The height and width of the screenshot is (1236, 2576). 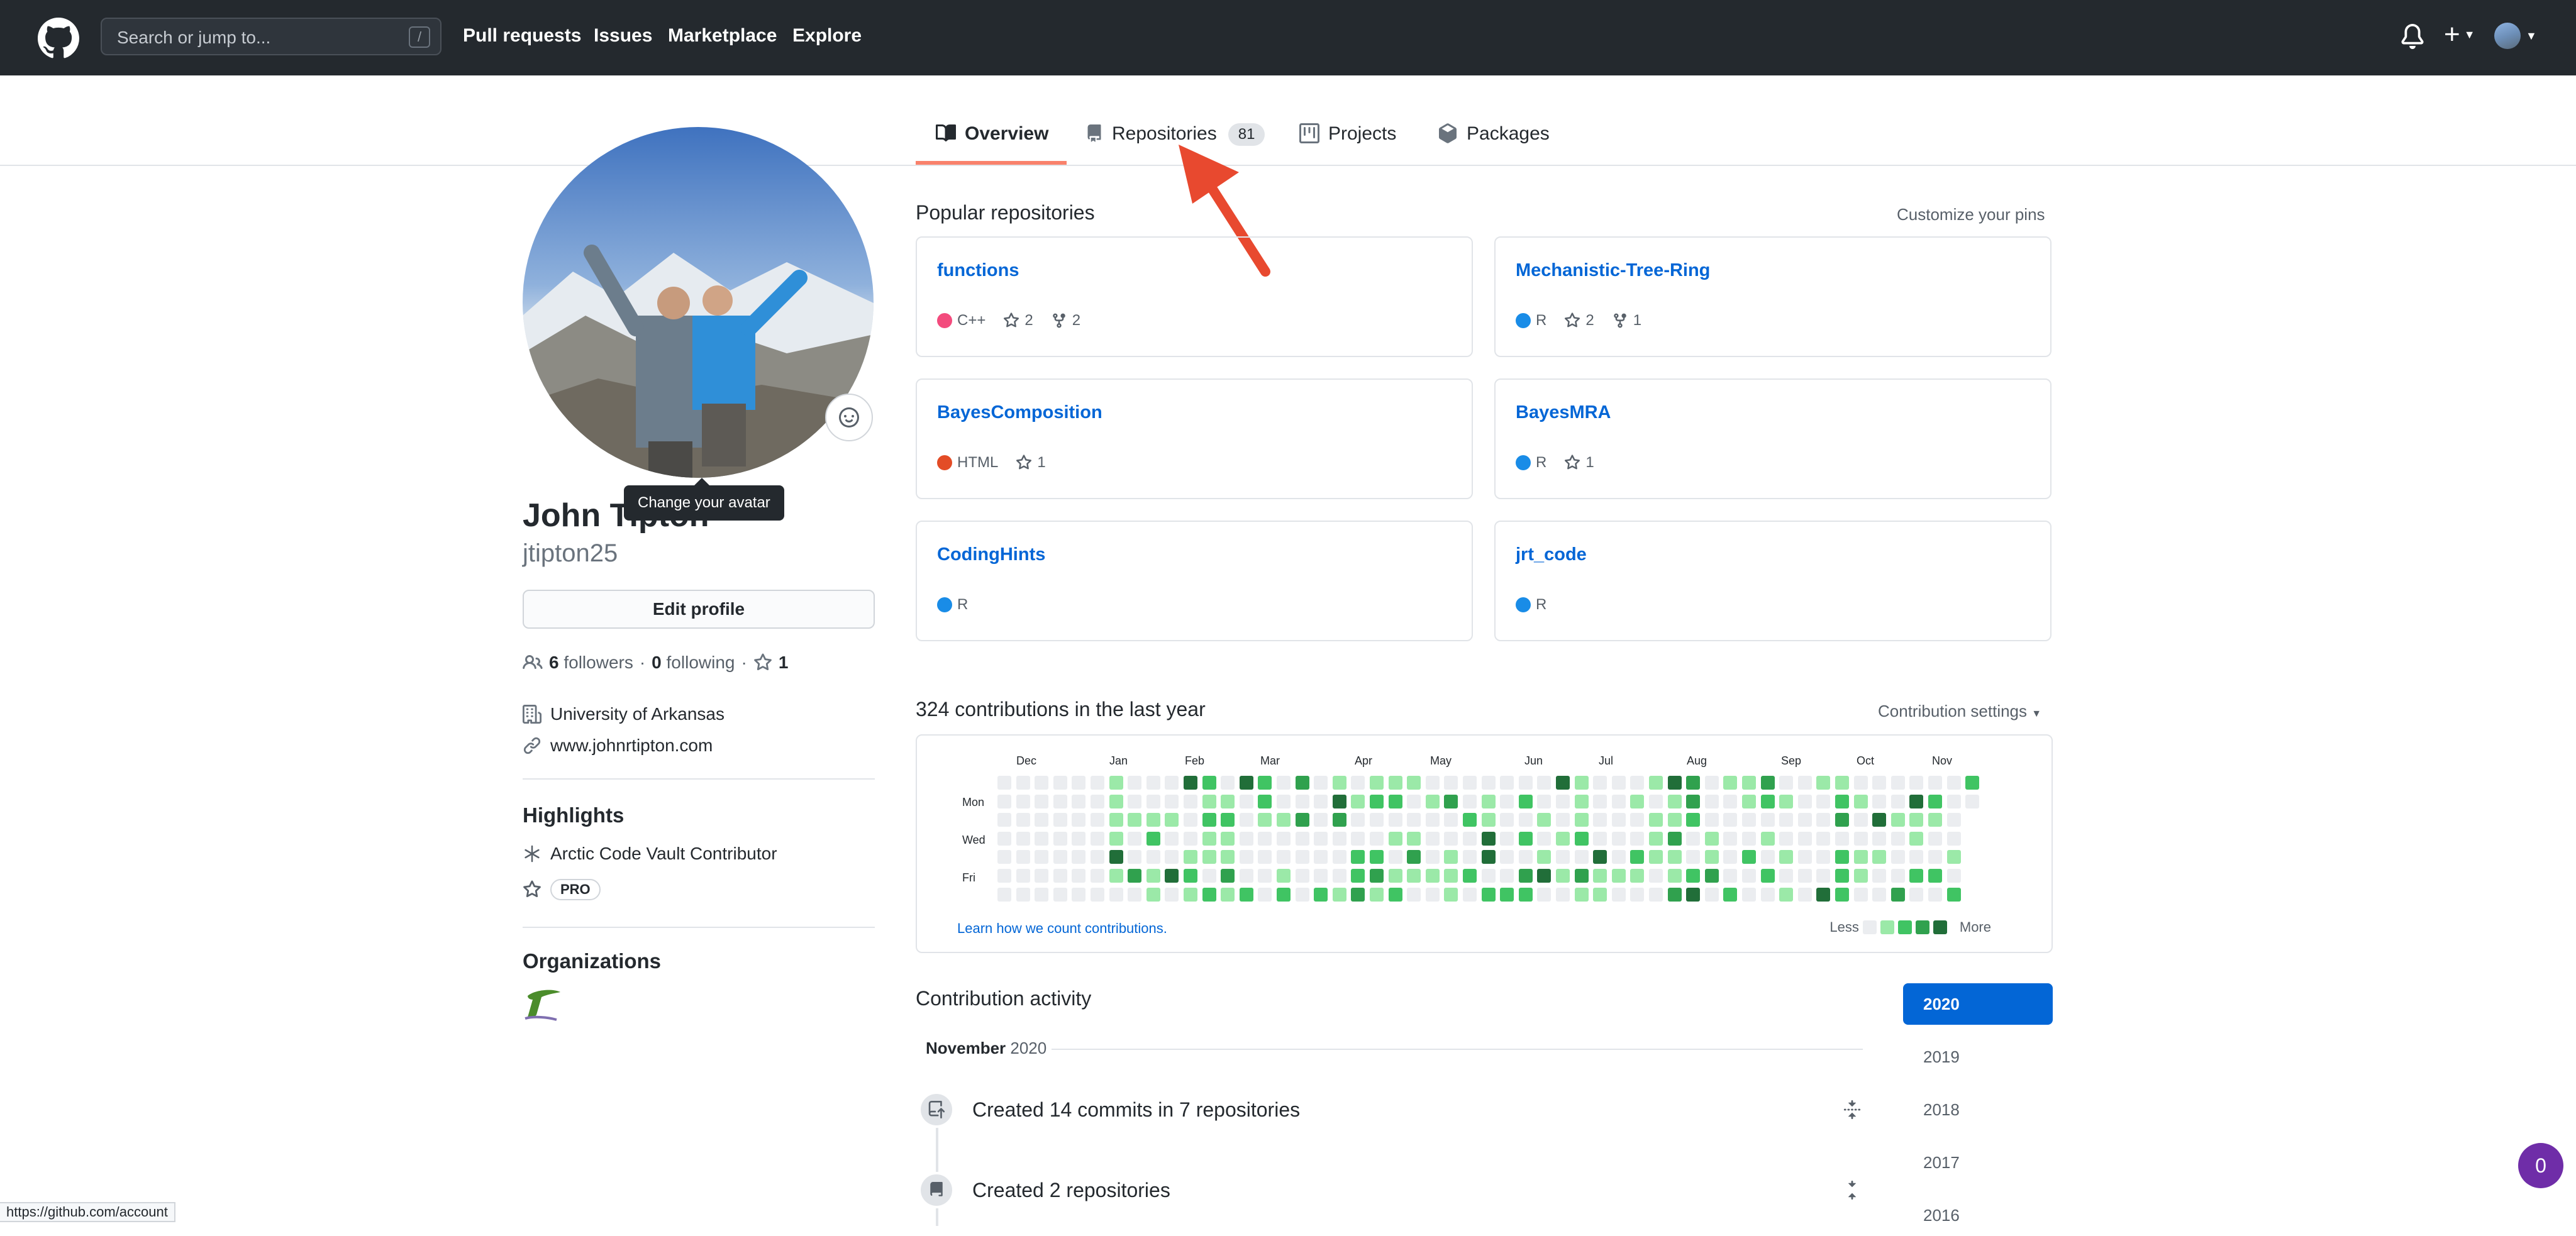 What do you see at coordinates (1062, 929) in the screenshot?
I see `learn-contributions-link: Learn how we count contributions.` at bounding box center [1062, 929].